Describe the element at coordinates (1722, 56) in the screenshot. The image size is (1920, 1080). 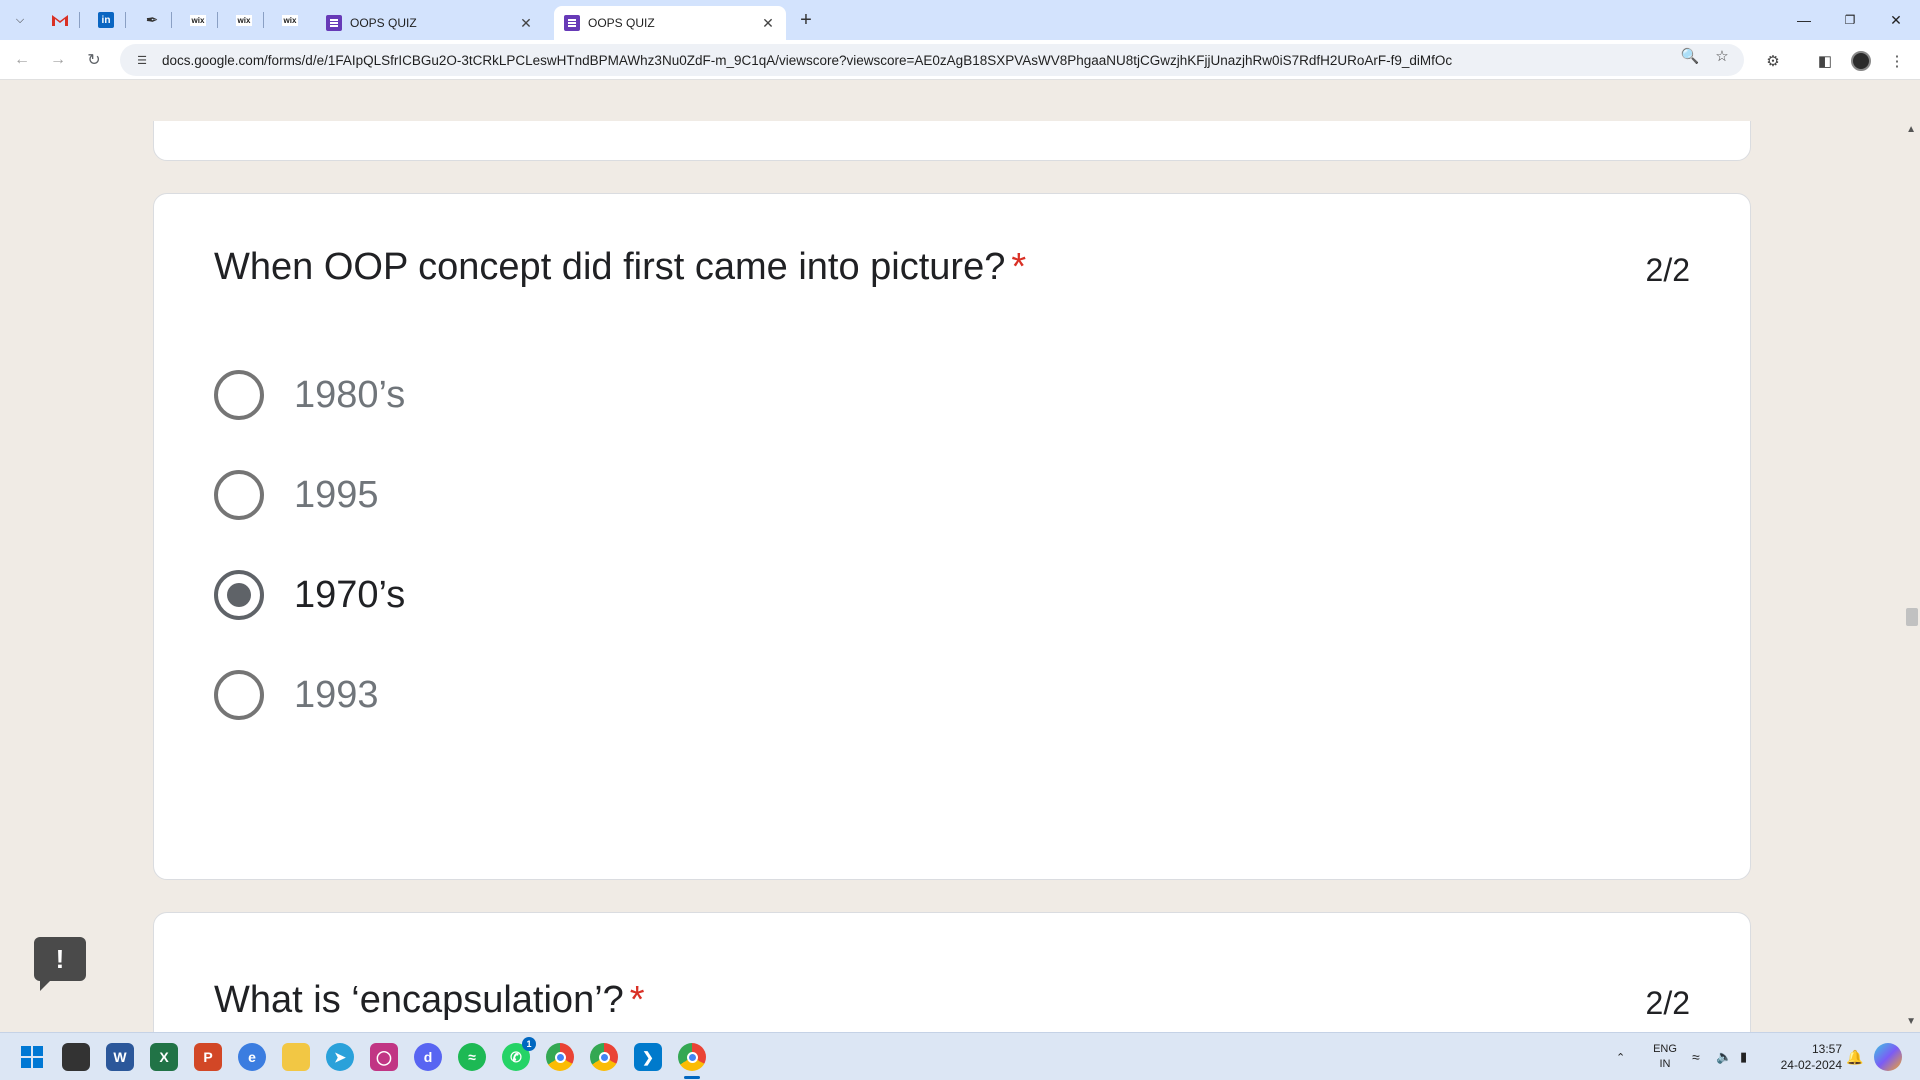
I see `bookmark-star-icon: ☆` at that location.